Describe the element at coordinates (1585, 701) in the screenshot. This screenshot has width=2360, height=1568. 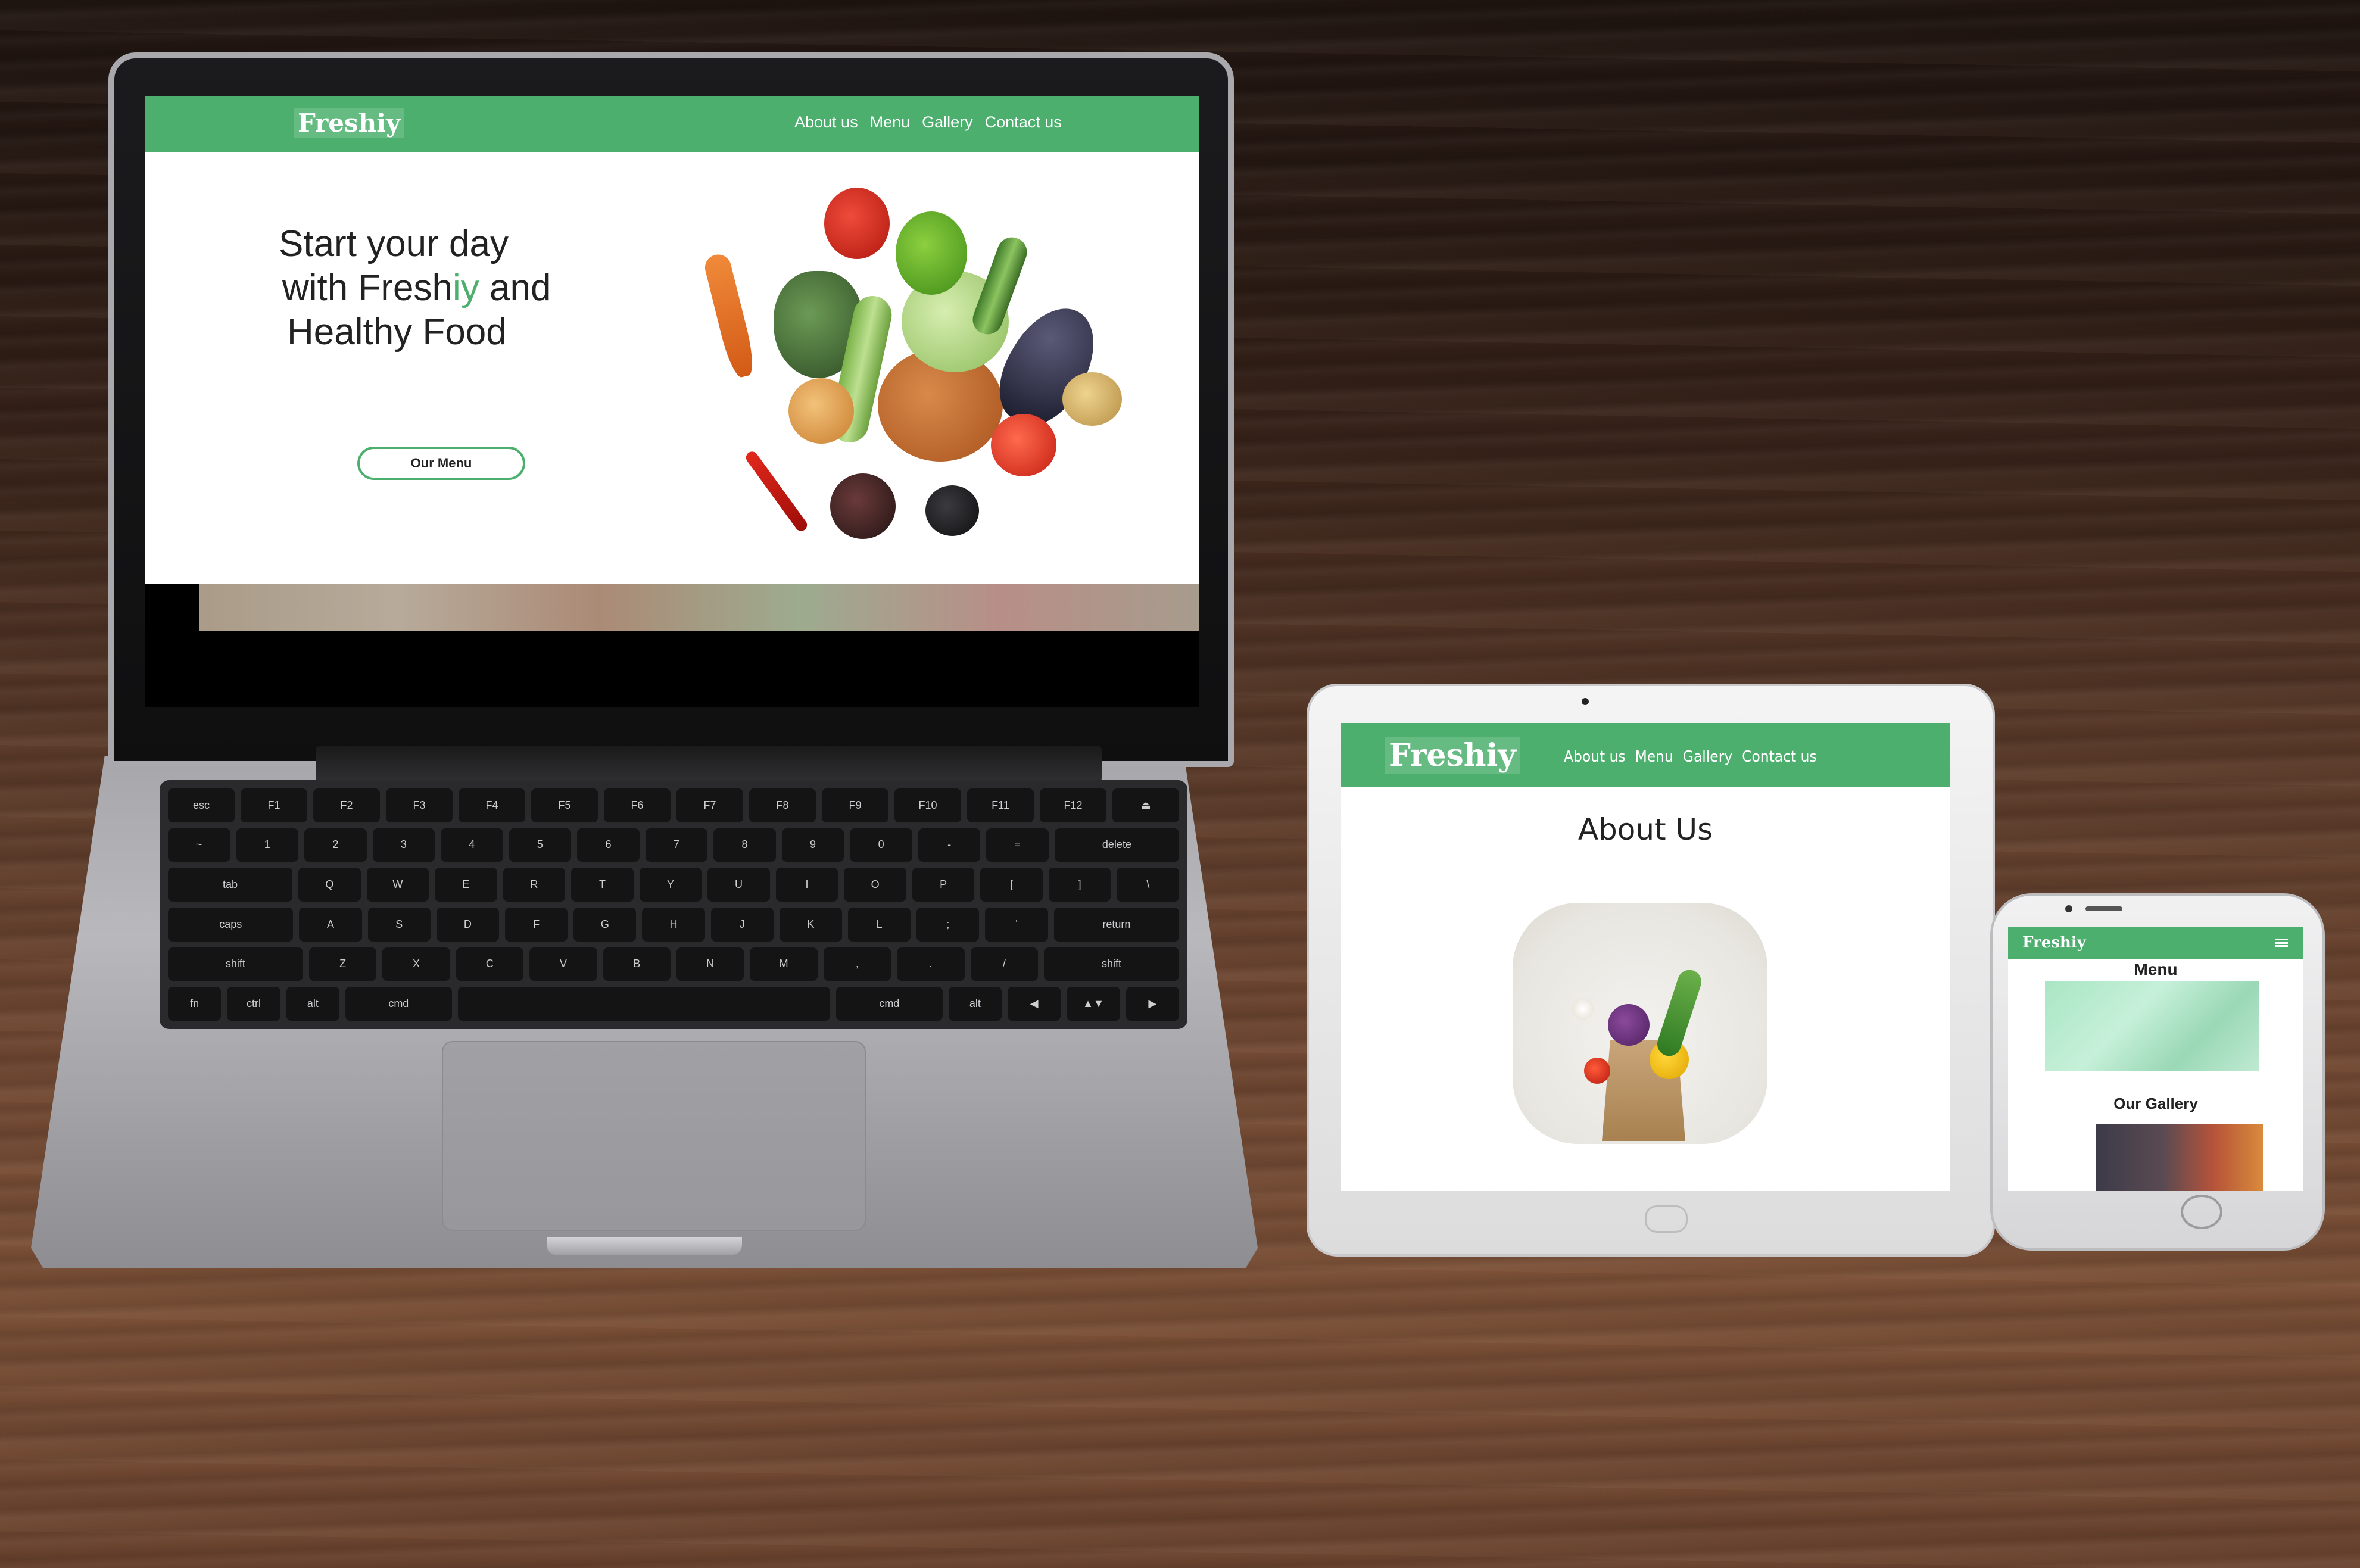
I see `tablet-camera-icon` at that location.